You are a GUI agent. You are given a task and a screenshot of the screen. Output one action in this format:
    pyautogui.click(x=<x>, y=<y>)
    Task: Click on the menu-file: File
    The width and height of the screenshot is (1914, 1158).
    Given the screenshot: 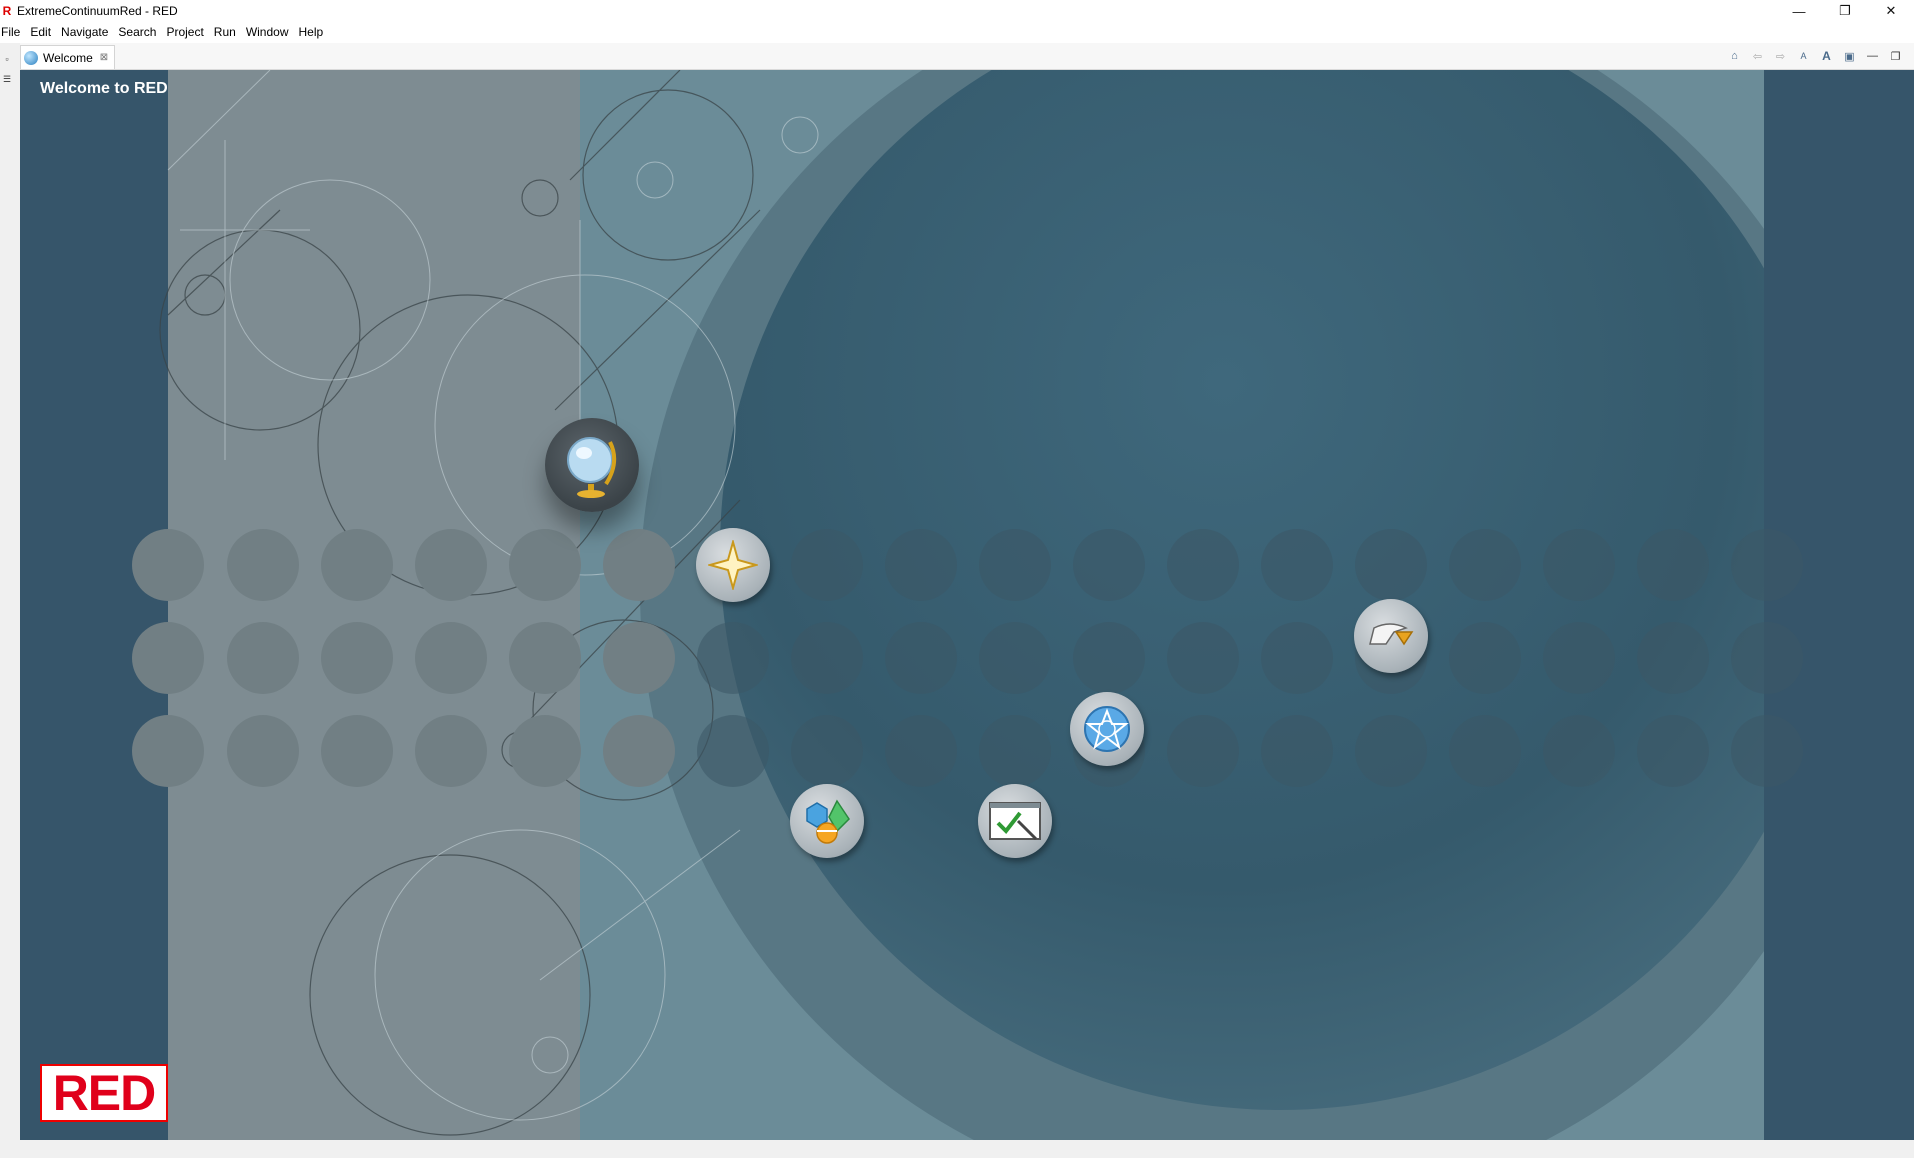 What is the action you would take?
    pyautogui.click(x=12, y=32)
    